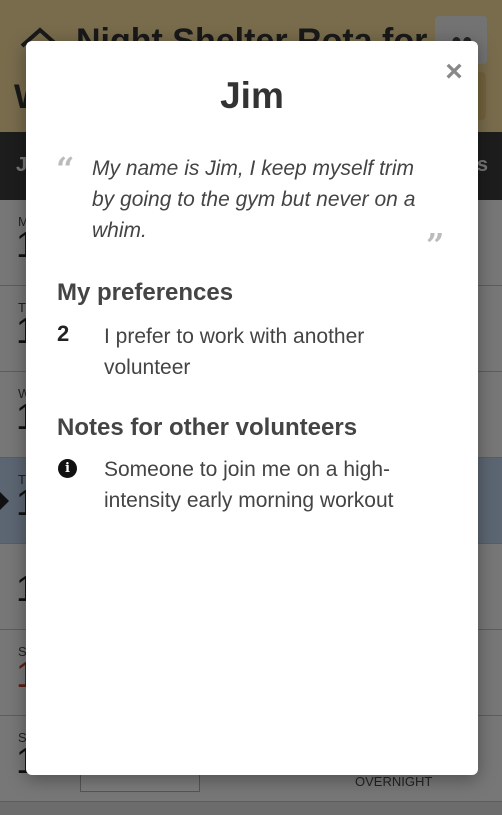 The width and height of the screenshot is (502, 815). I want to click on preference-text: I prefer to work with another volunteer, so click(234, 352).